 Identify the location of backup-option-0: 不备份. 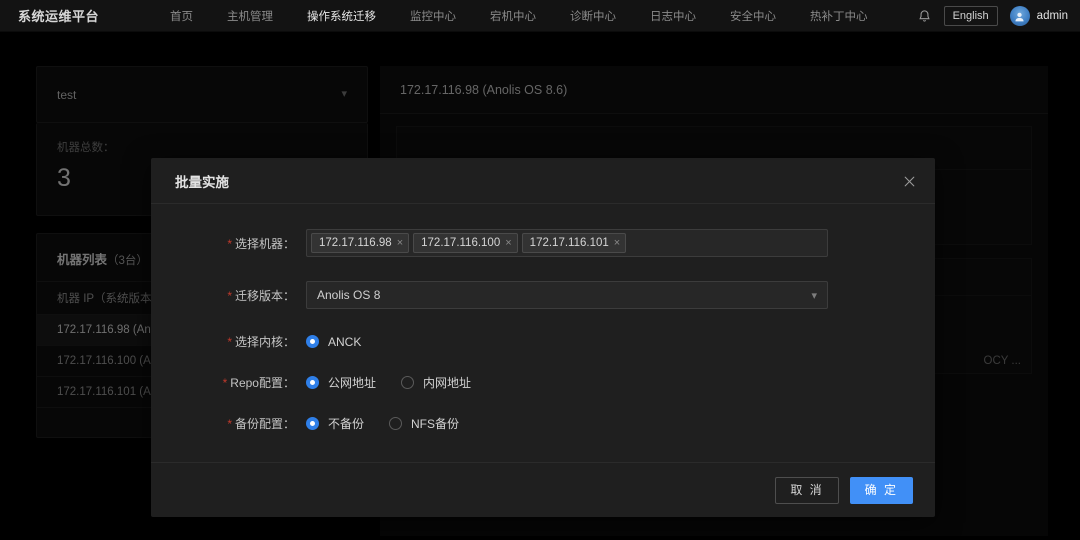
(335, 423).